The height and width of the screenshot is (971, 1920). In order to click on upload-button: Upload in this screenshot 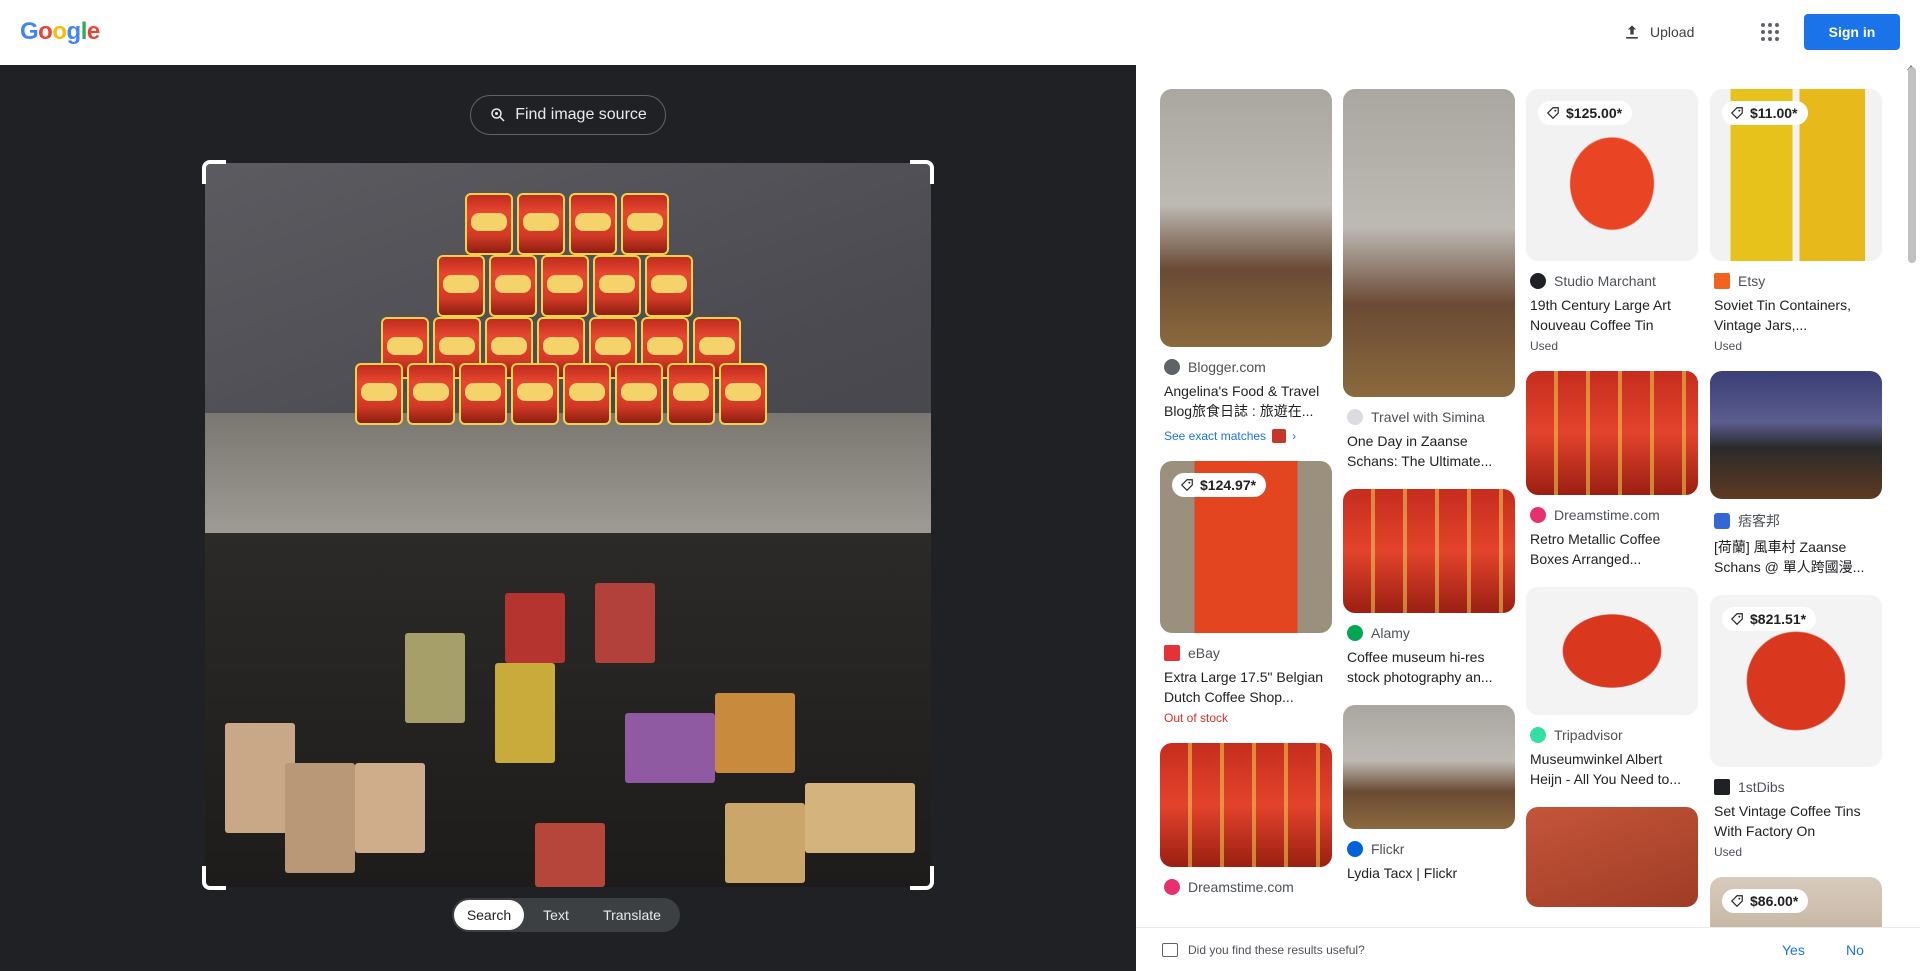, I will do `click(1658, 32)`.